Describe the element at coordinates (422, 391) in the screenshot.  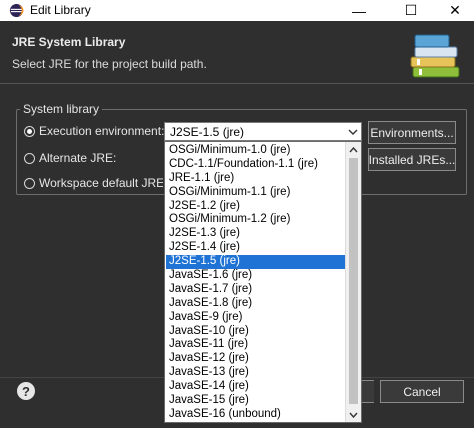
I see `cancel-button: Cancel` at that location.